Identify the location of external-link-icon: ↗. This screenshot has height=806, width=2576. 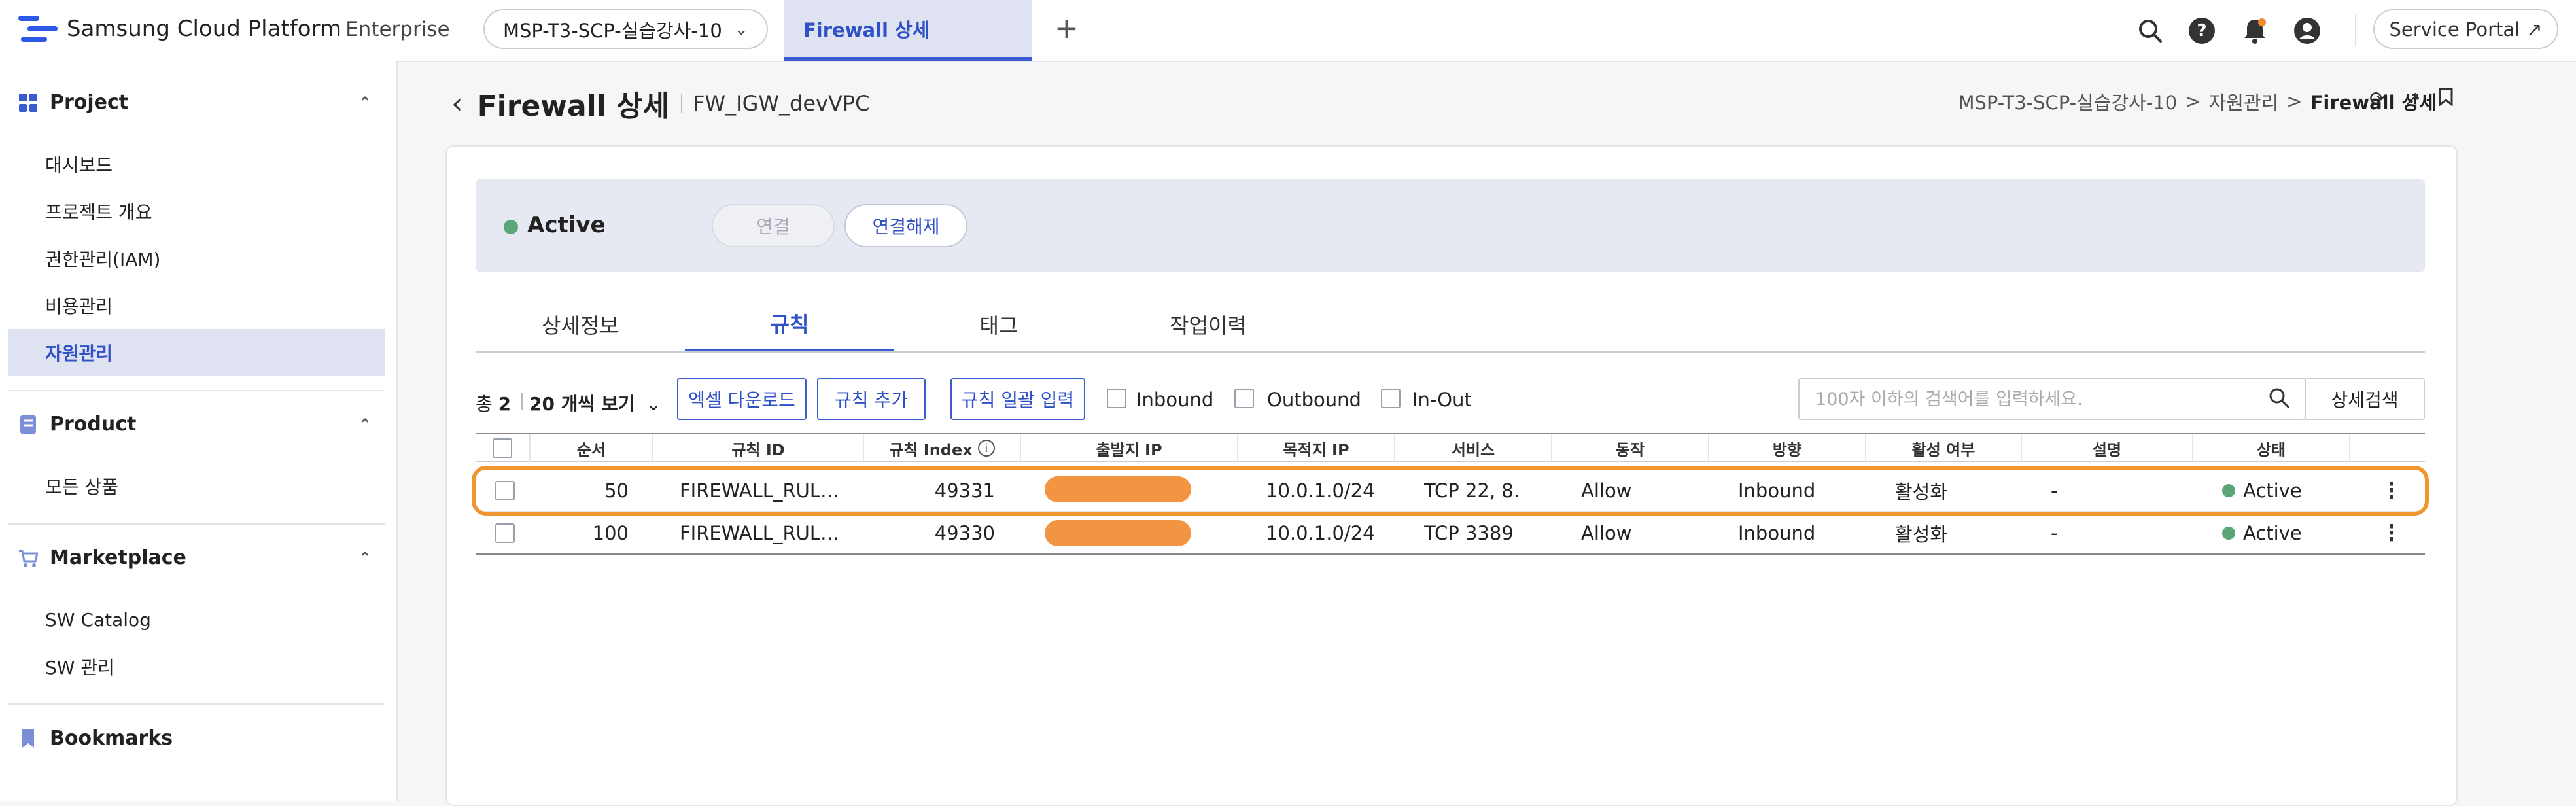
(2534, 30).